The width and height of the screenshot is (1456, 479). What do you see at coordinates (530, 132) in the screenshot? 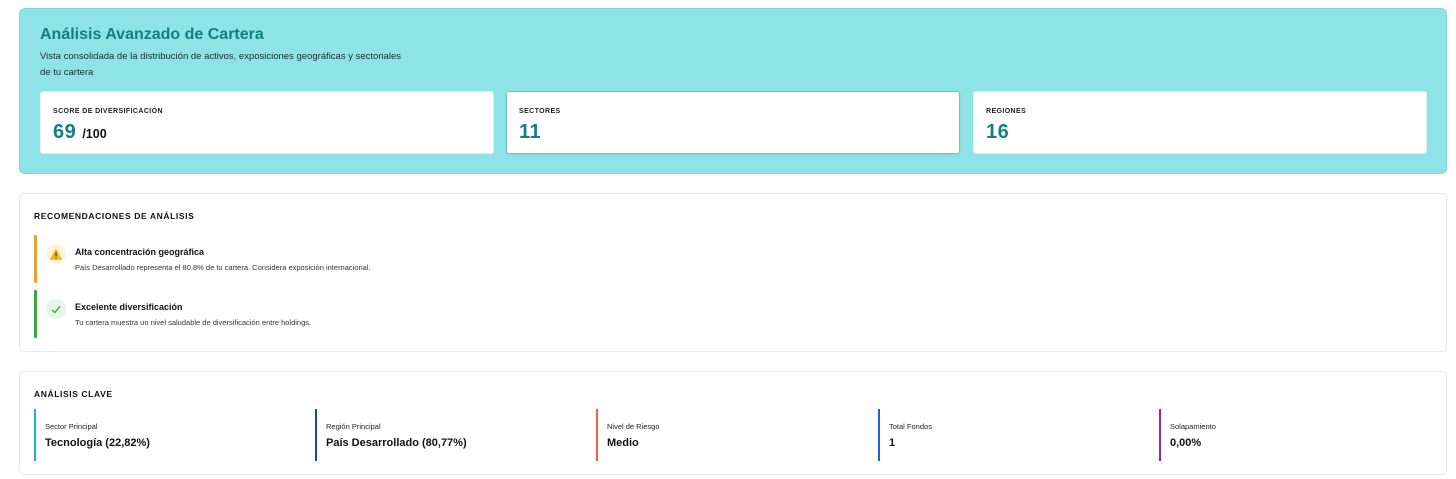
I see `stat-value: 11` at bounding box center [530, 132].